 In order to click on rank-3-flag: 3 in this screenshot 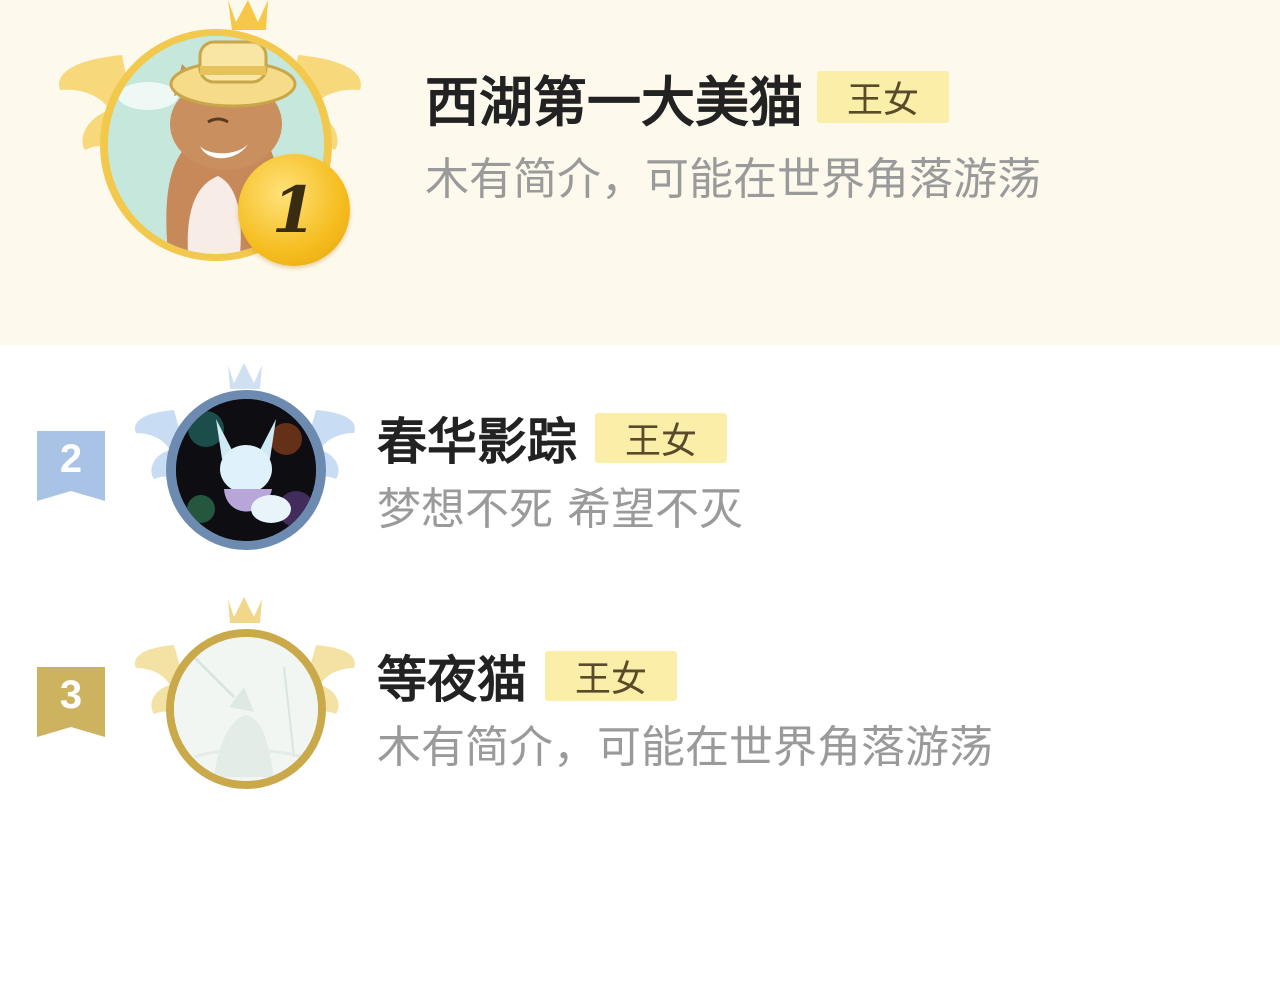, I will do `click(71, 702)`.